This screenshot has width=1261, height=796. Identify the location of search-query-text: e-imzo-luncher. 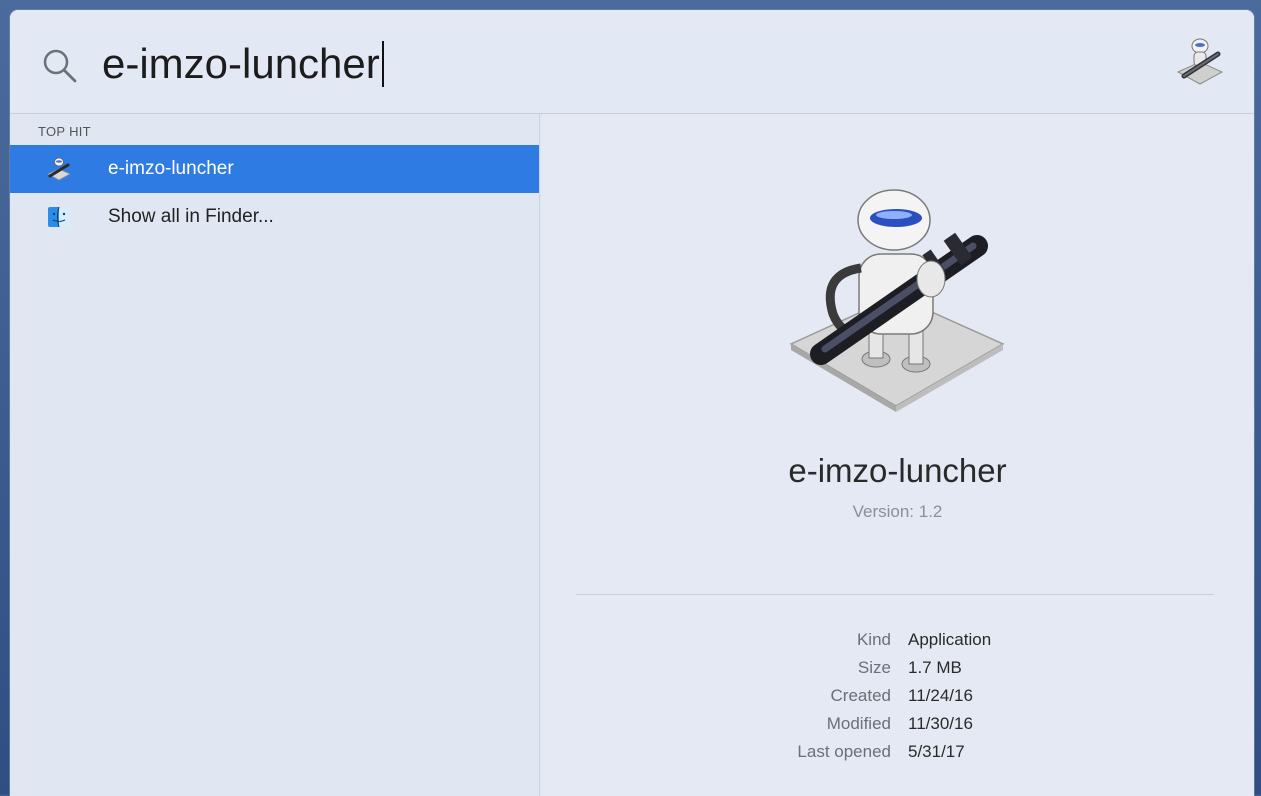
(241, 63).